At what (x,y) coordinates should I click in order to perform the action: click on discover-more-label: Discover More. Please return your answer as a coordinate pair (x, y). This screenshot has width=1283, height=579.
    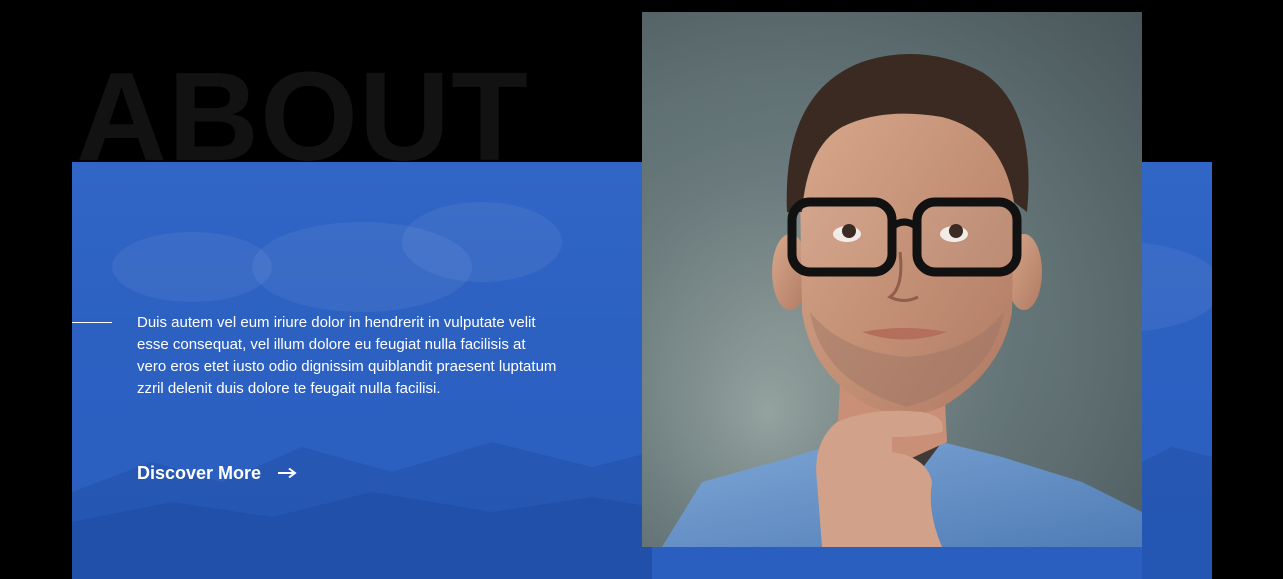
    Looking at the image, I should click on (199, 473).